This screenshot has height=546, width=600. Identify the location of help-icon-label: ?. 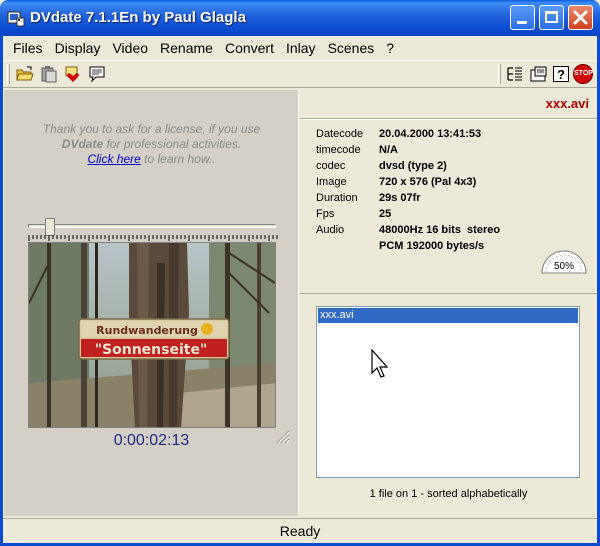
(561, 74).